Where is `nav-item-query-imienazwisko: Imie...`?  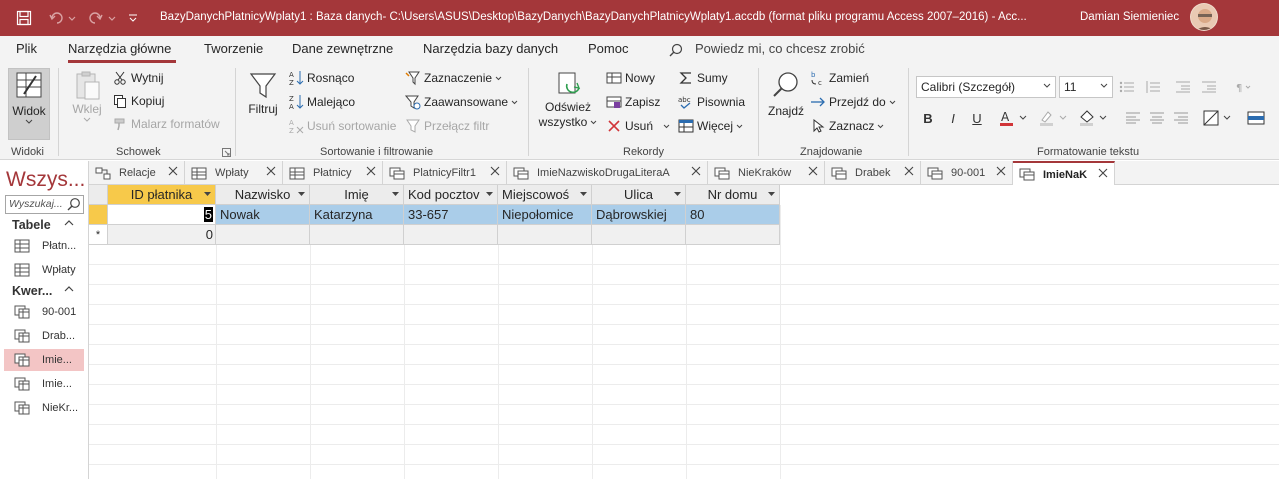 nav-item-query-imienazwisko: Imie... is located at coordinates (44, 384).